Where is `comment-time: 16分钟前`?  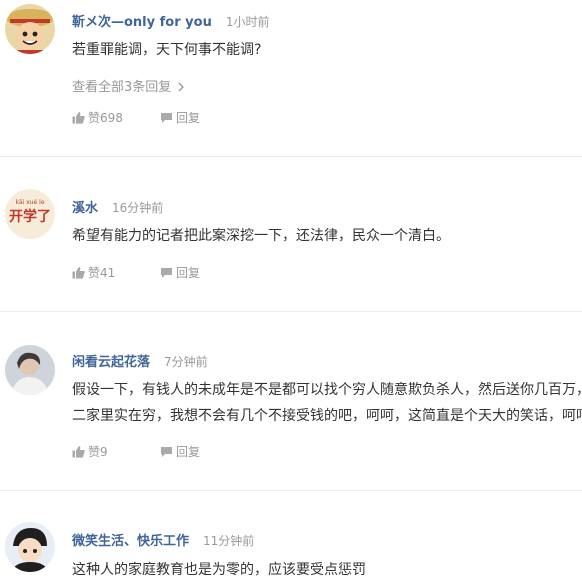 comment-time: 16分钟前 is located at coordinates (138, 208).